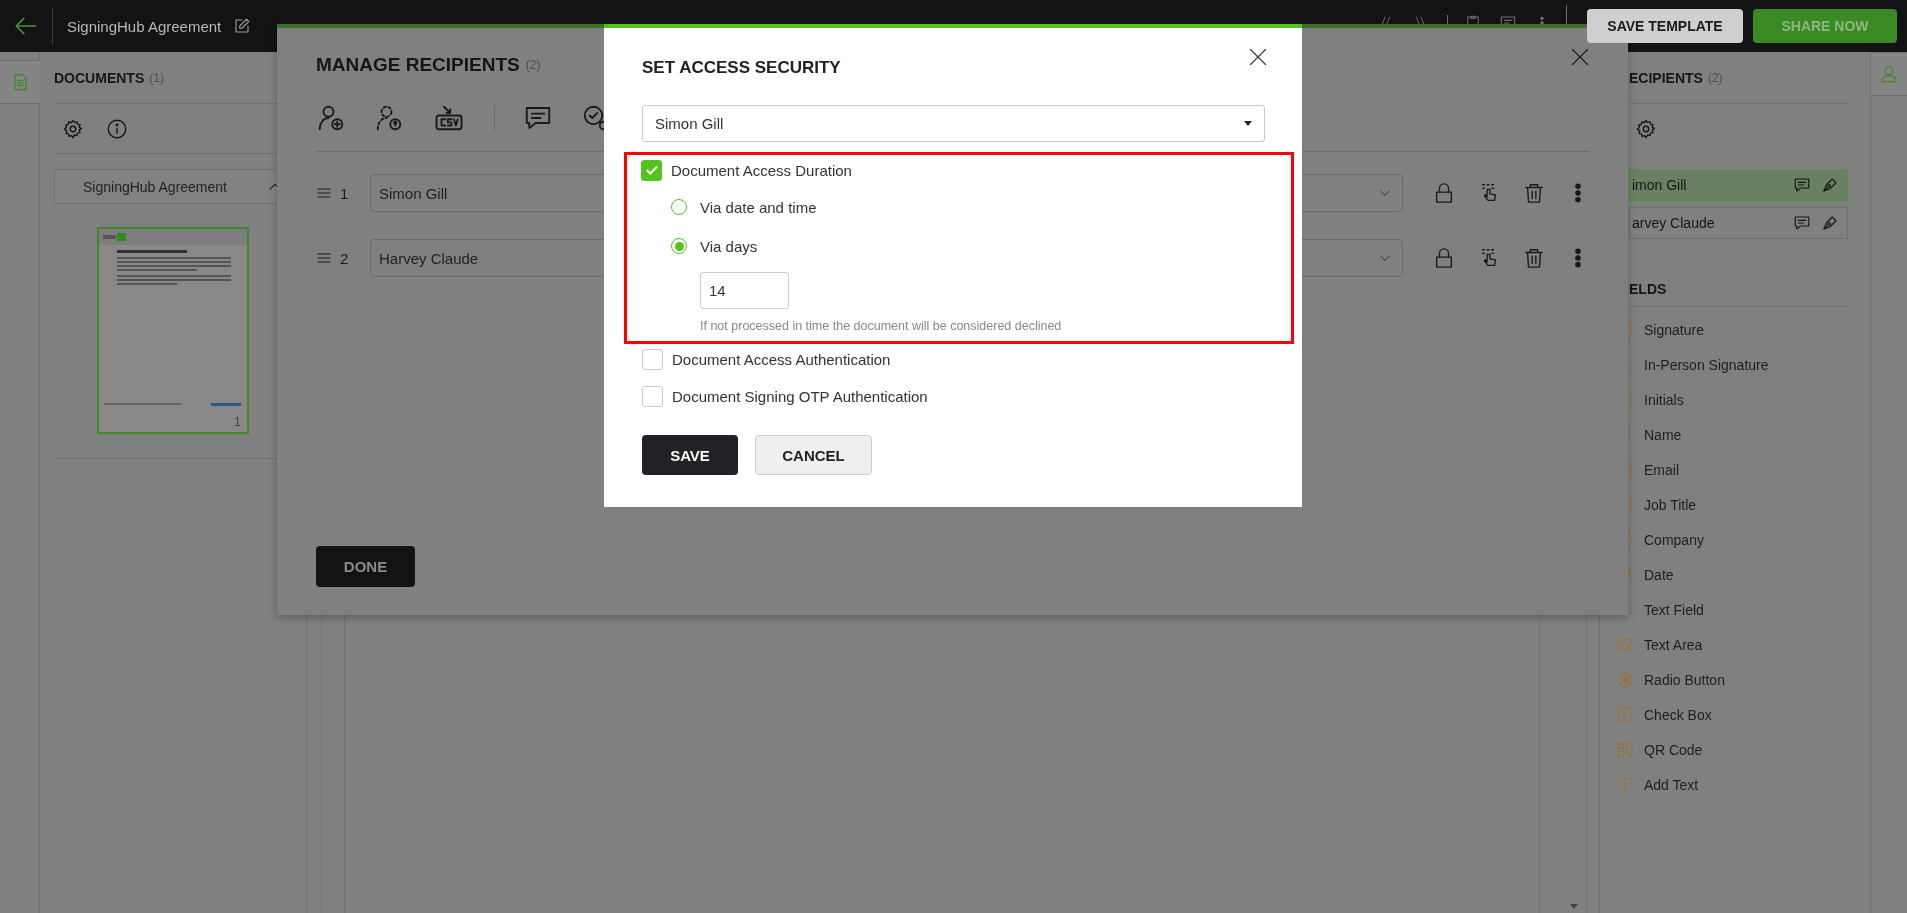 The image size is (1907, 913). I want to click on field-label: Company, so click(1674, 539).